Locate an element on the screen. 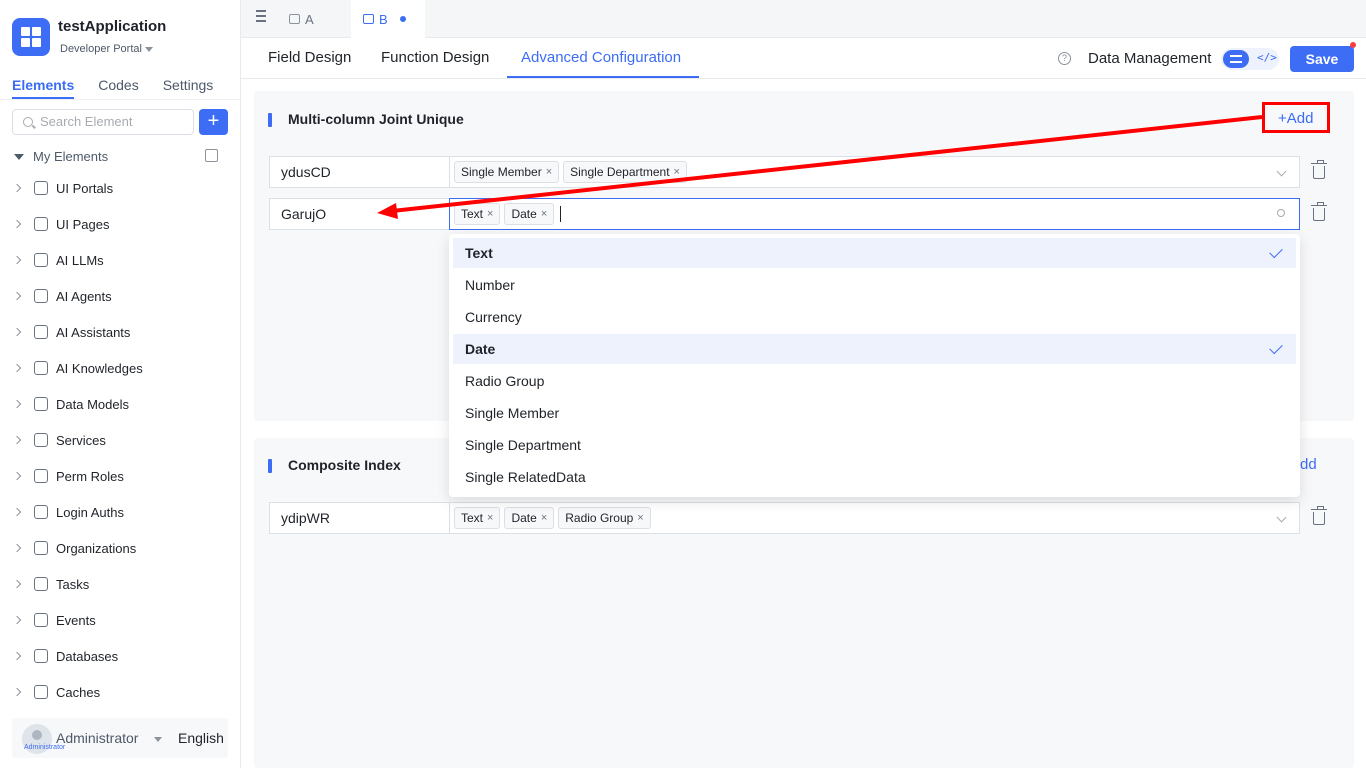 Image resolution: width=1366 pixels, height=768 pixels. help-icon: ? is located at coordinates (1064, 58).